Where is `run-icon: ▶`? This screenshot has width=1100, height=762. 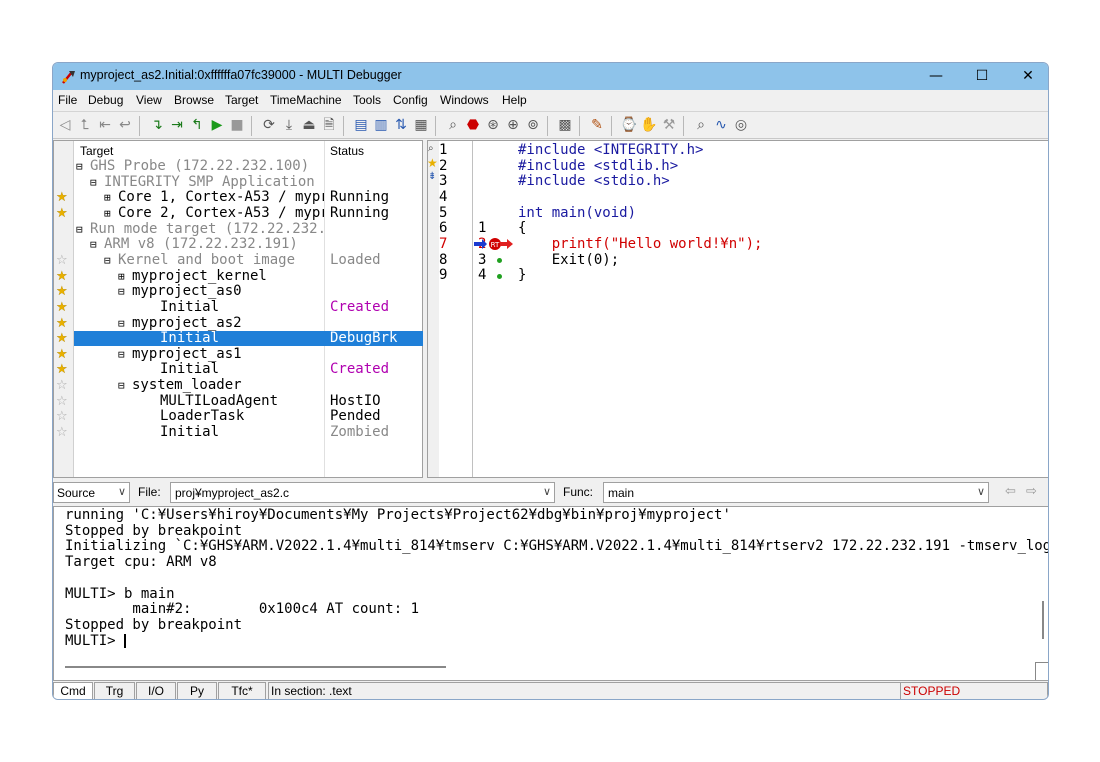
run-icon: ▶ is located at coordinates (217, 125).